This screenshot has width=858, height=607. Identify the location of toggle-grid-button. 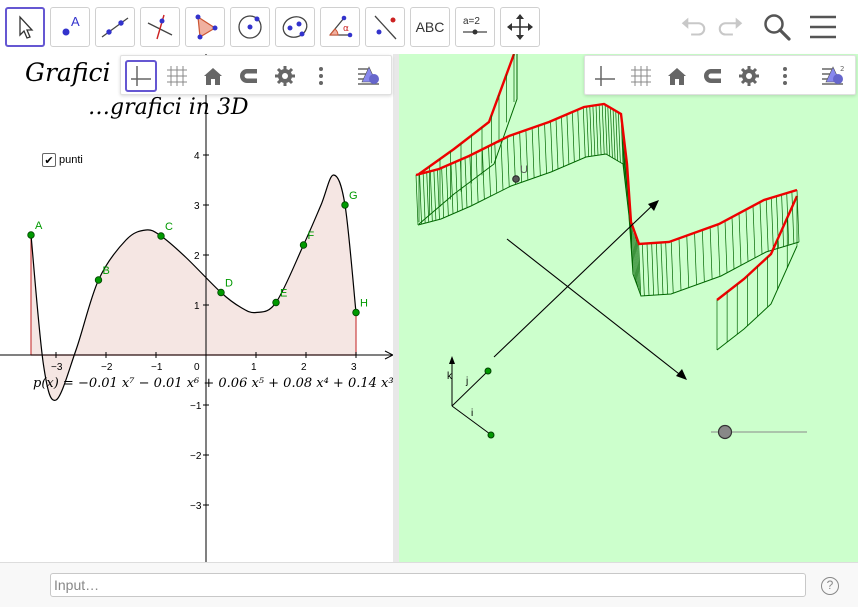
(177, 76).